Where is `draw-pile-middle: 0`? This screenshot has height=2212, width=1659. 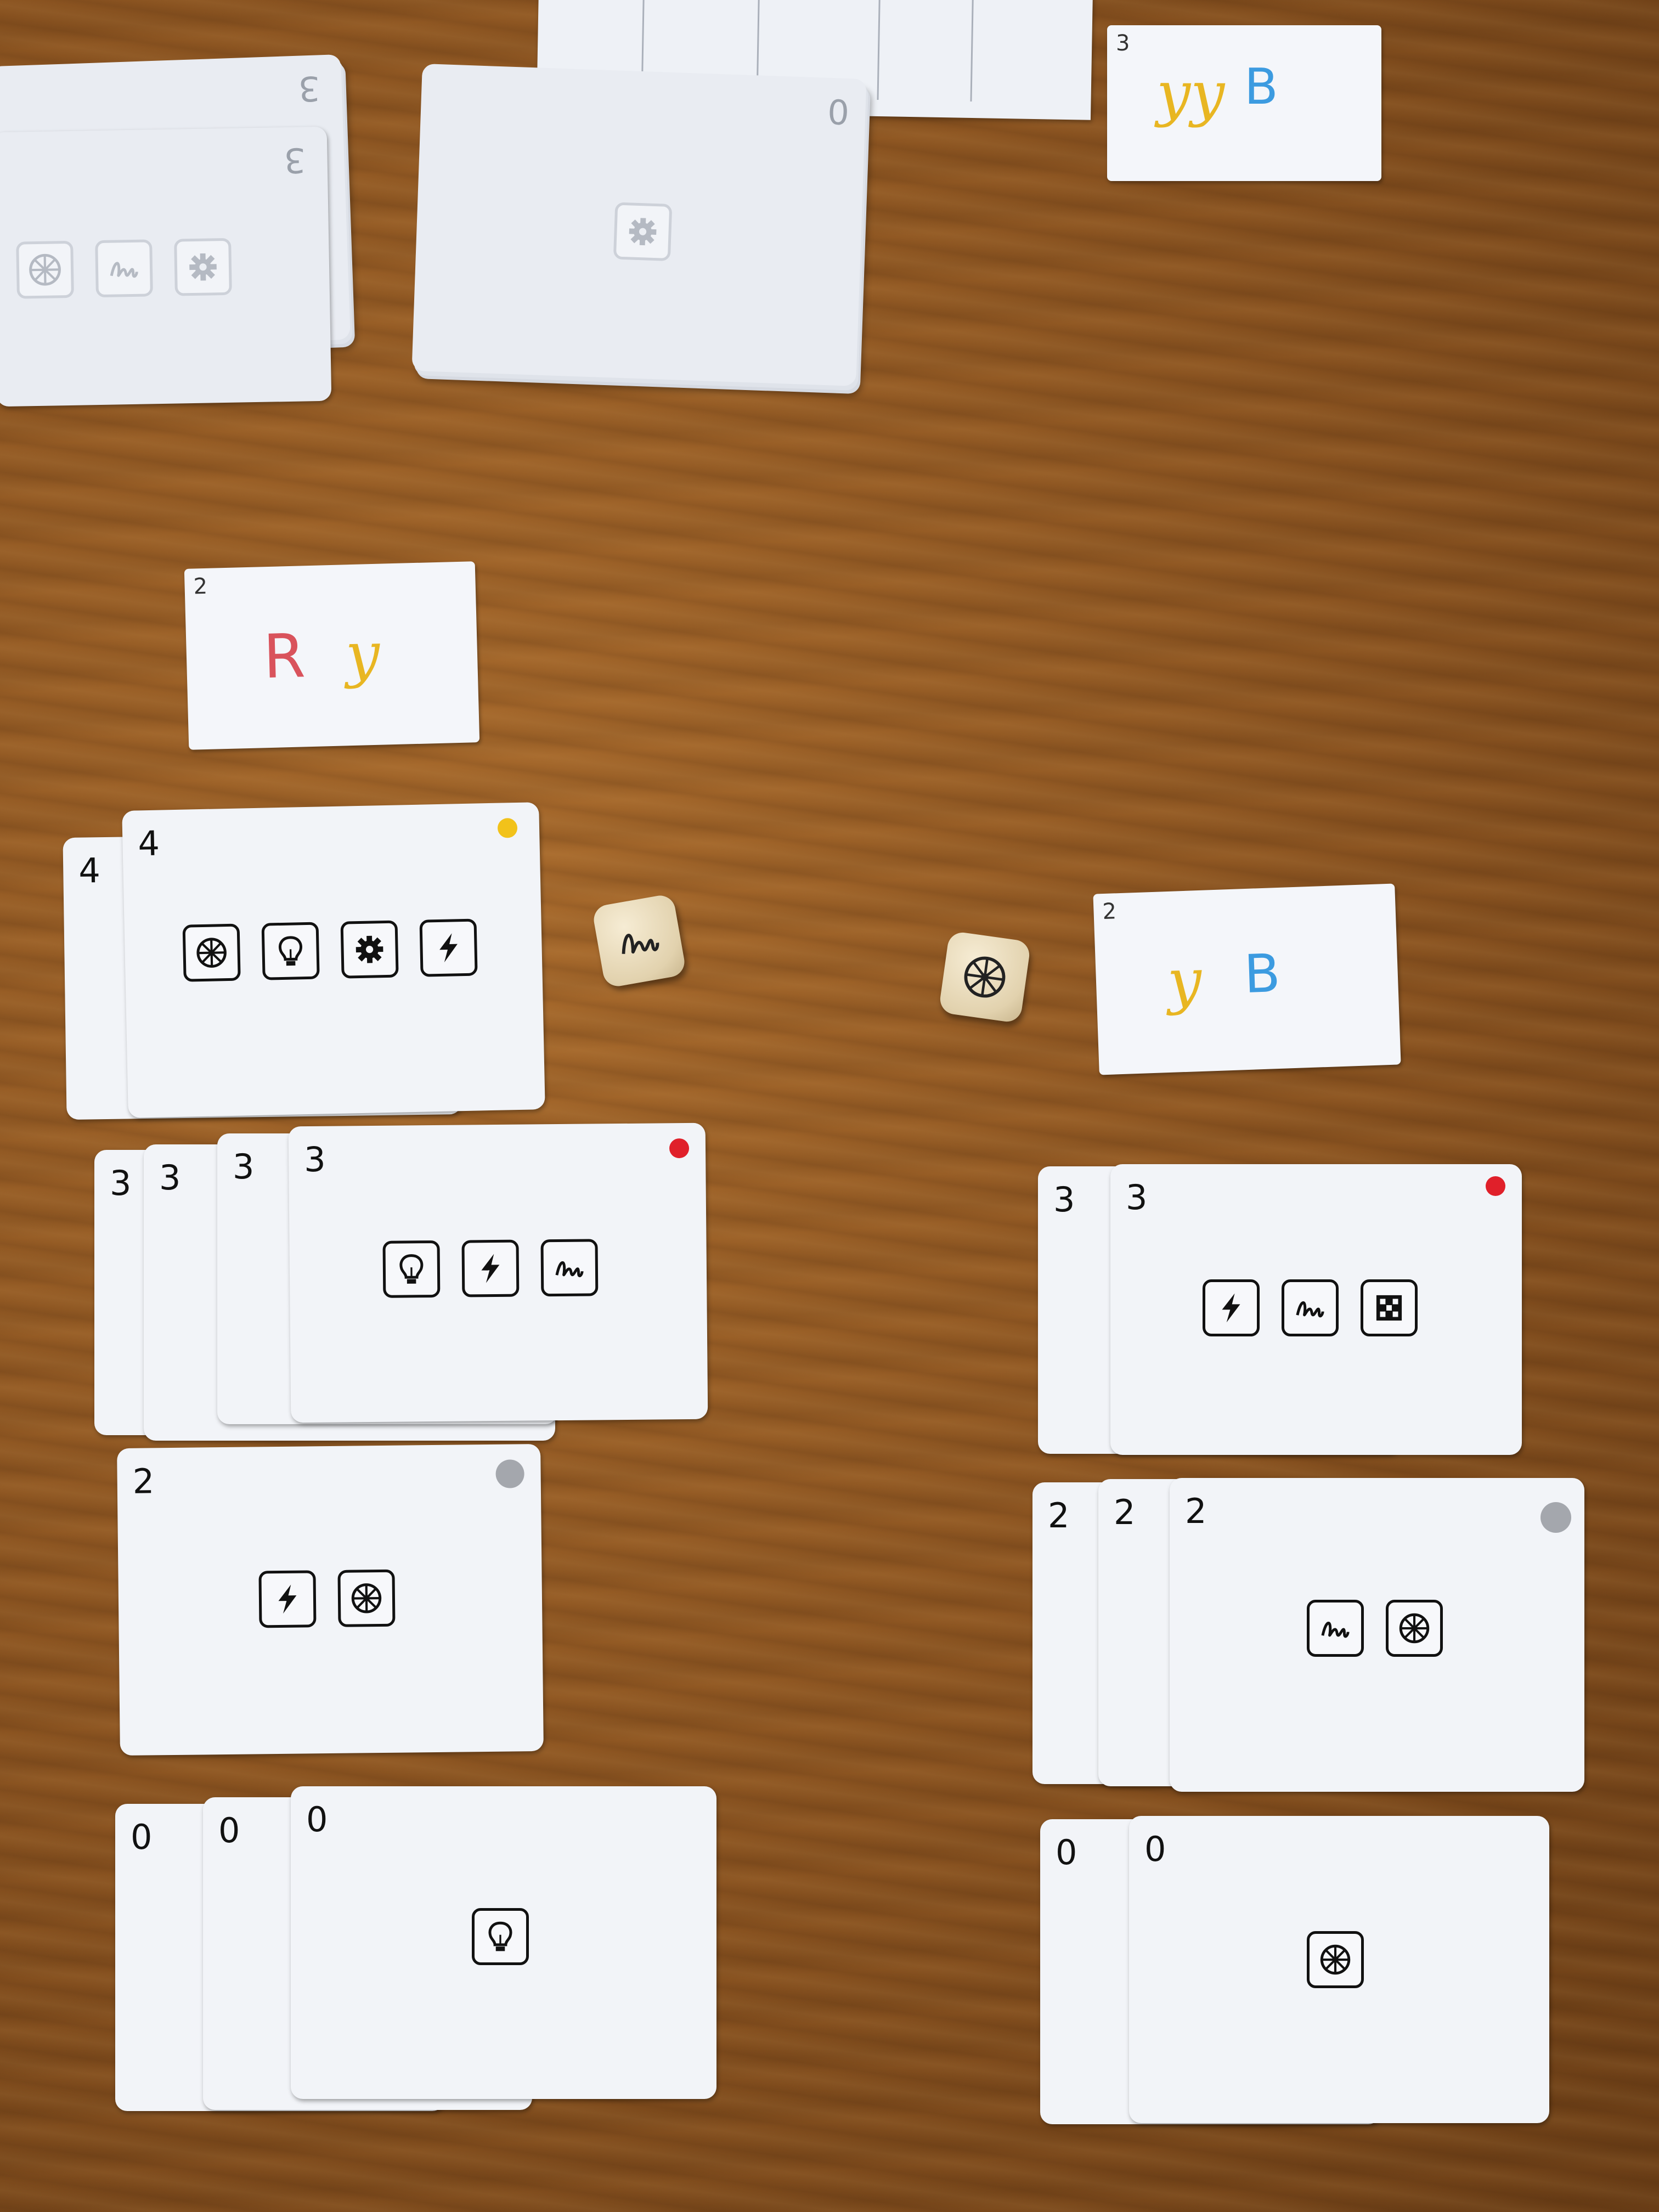
draw-pile-middle: 0 is located at coordinates (639, 225).